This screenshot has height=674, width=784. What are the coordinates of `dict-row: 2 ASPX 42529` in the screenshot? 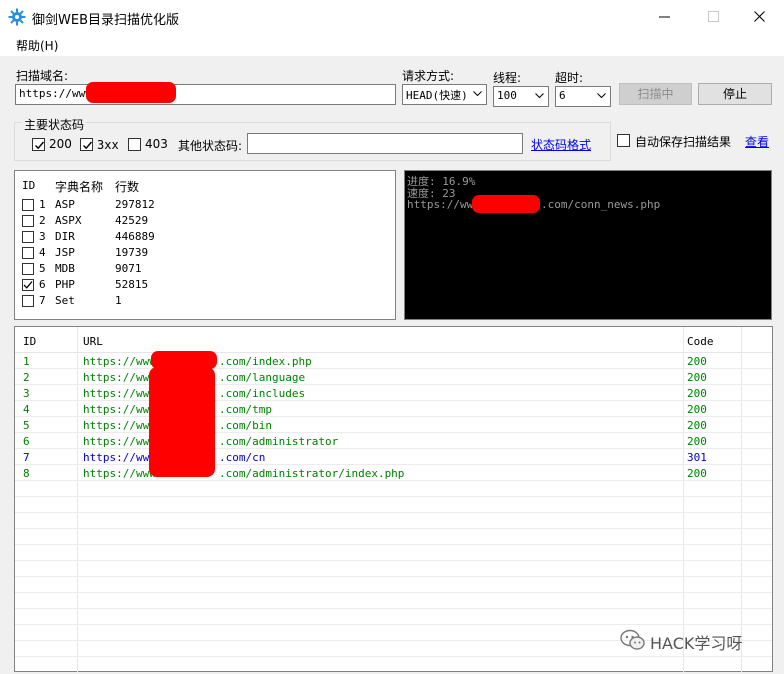 It's located at (205, 221).